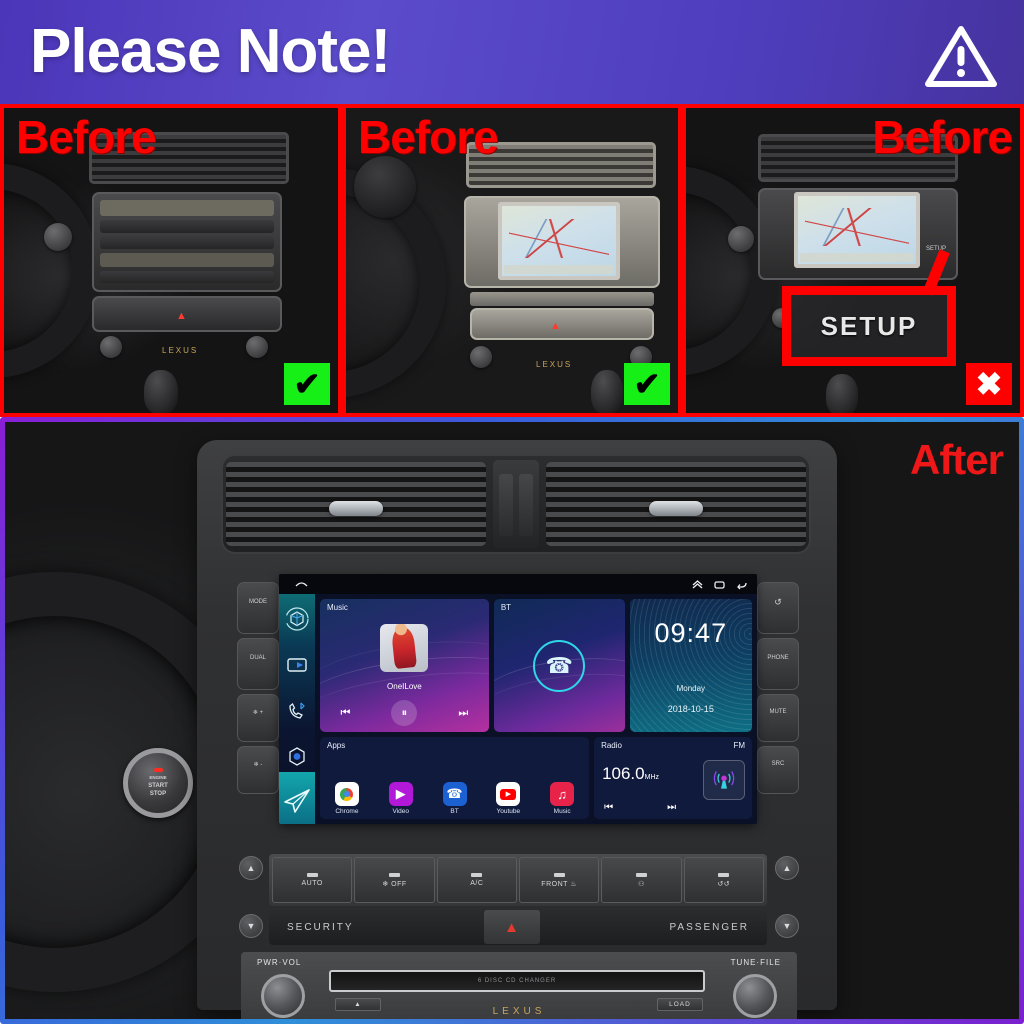 The image size is (1024, 1024). Describe the element at coordinates (312, 880) in the screenshot. I see `climate-button-auto: AUTO` at that location.